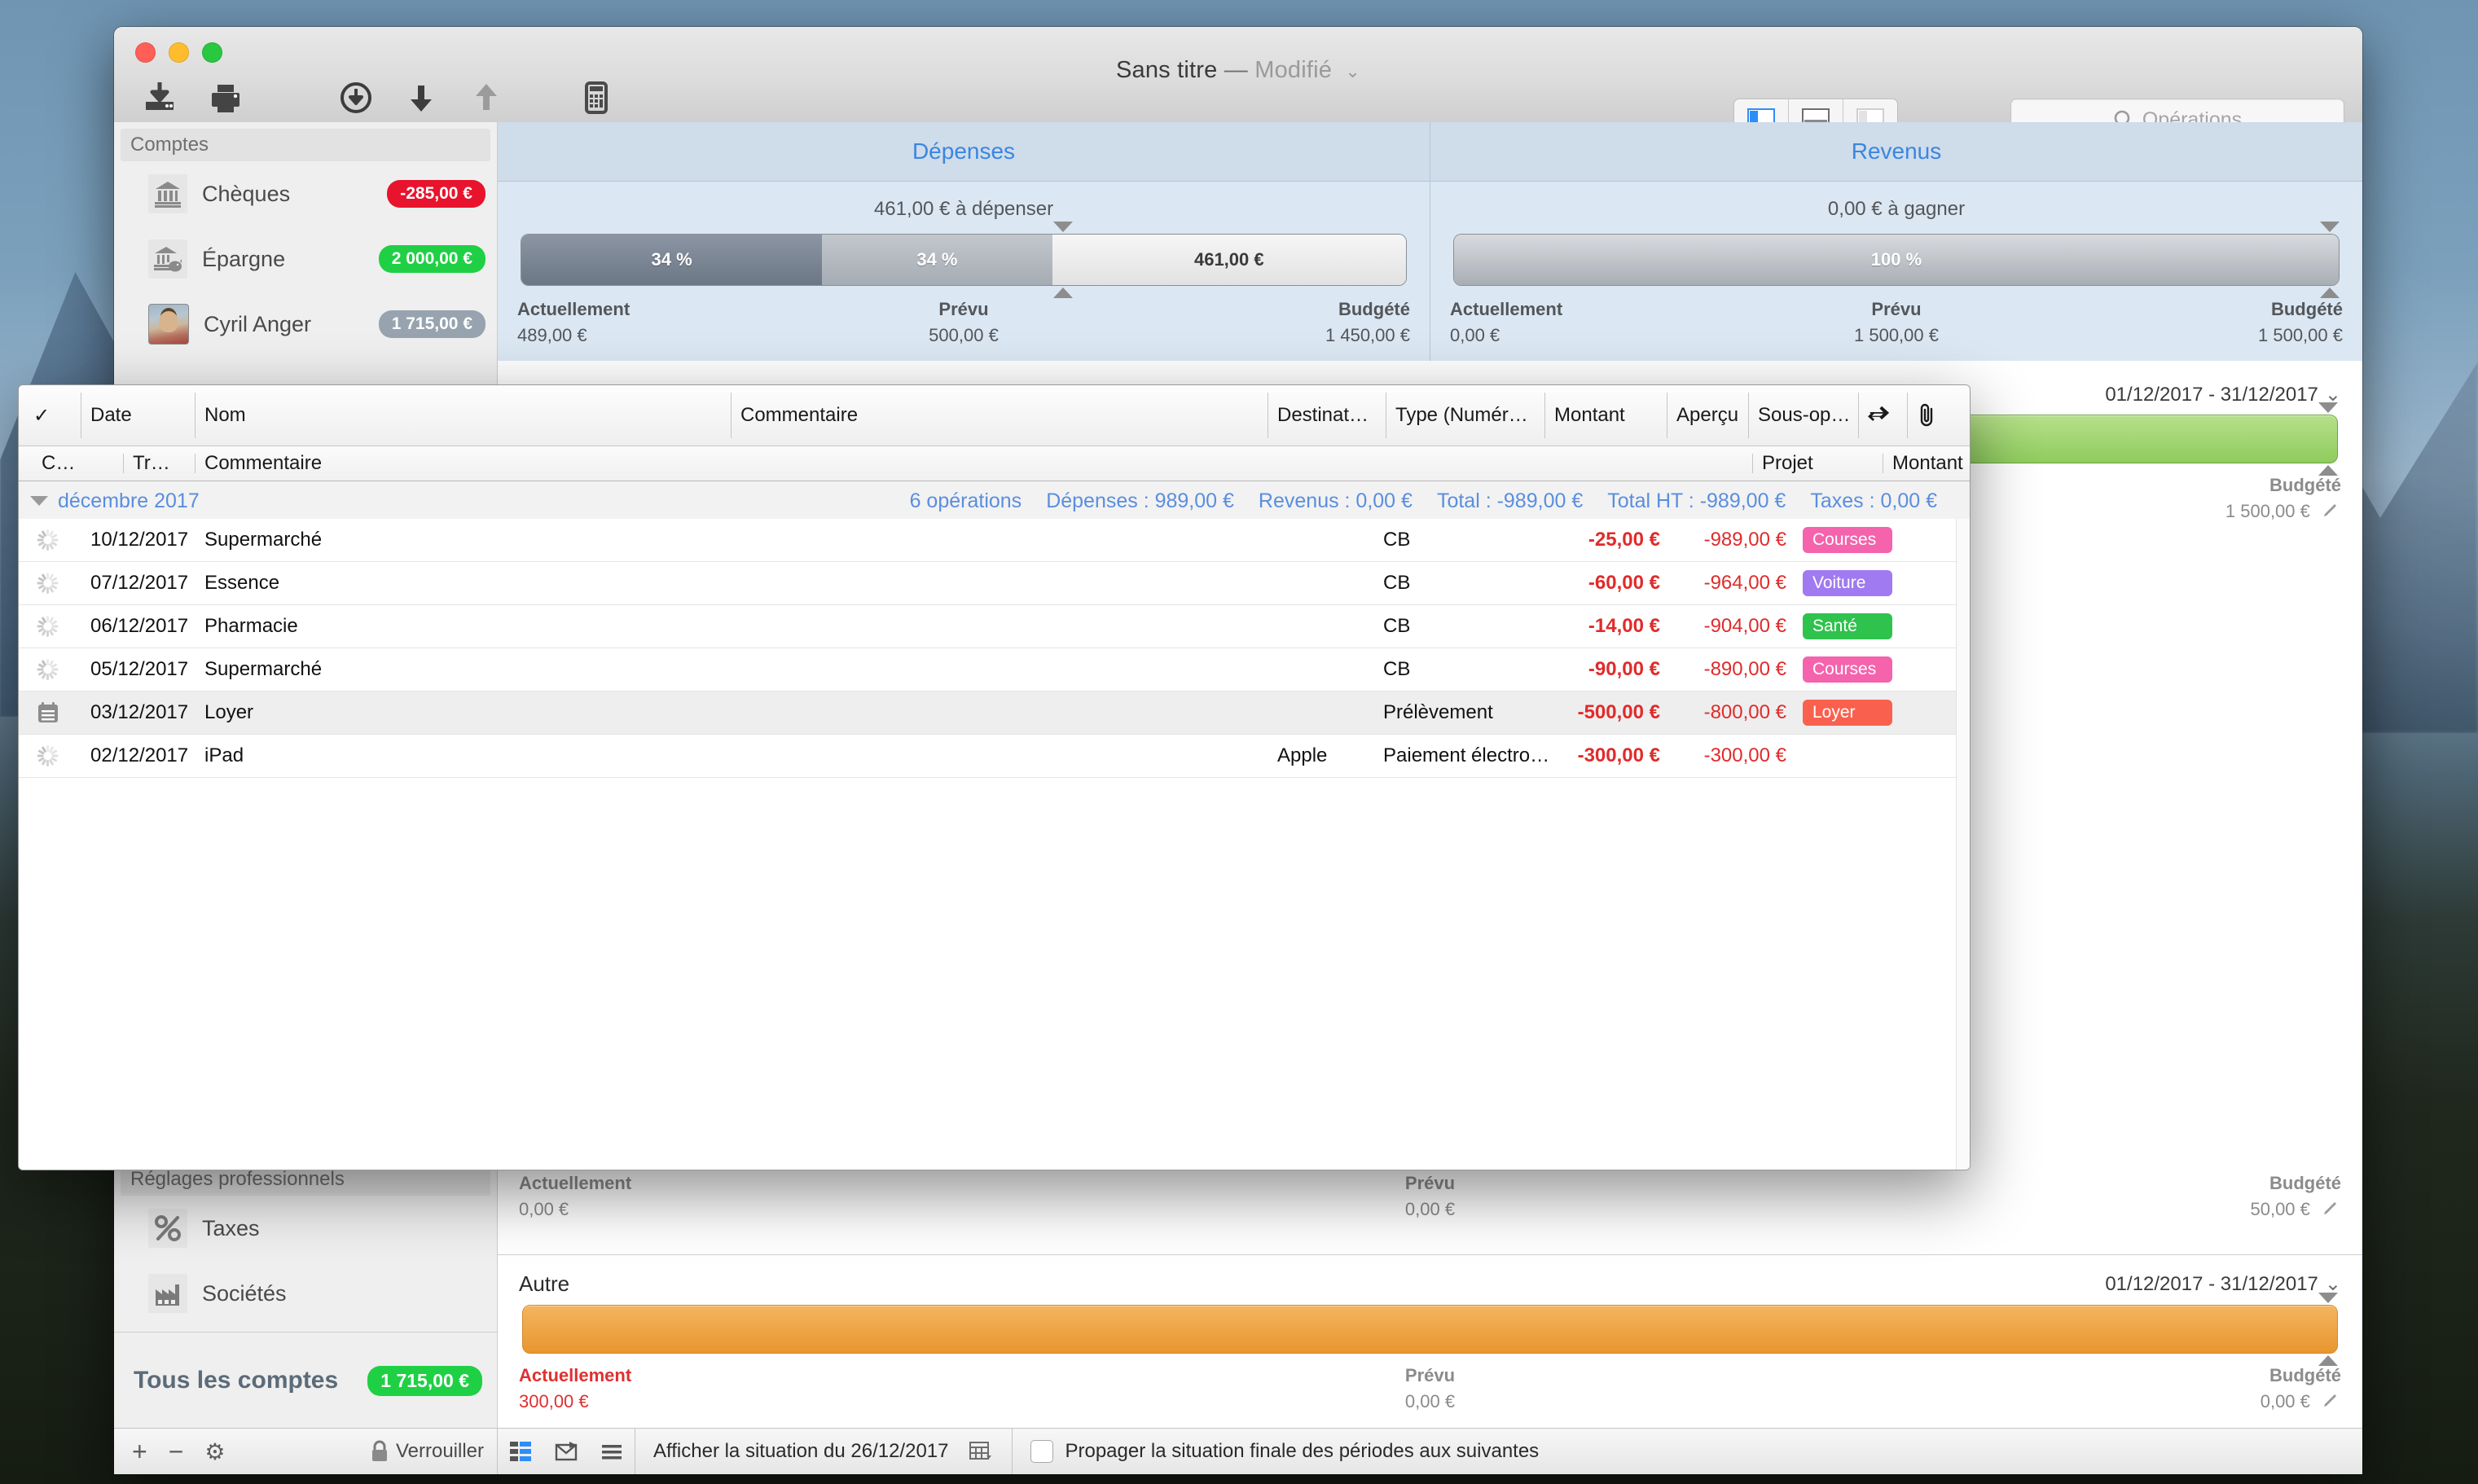 The image size is (2478, 1484). I want to click on column-header-commentaire-2: Commentaire, so click(258, 463).